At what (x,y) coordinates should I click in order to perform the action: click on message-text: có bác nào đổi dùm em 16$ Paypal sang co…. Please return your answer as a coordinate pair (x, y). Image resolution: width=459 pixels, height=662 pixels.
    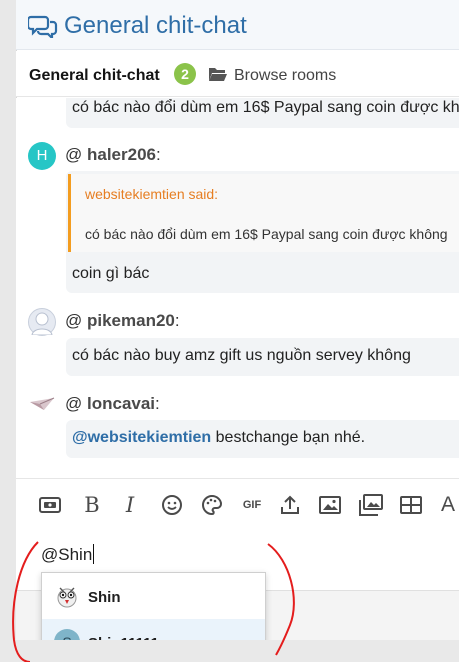
    Looking at the image, I should click on (265, 107).